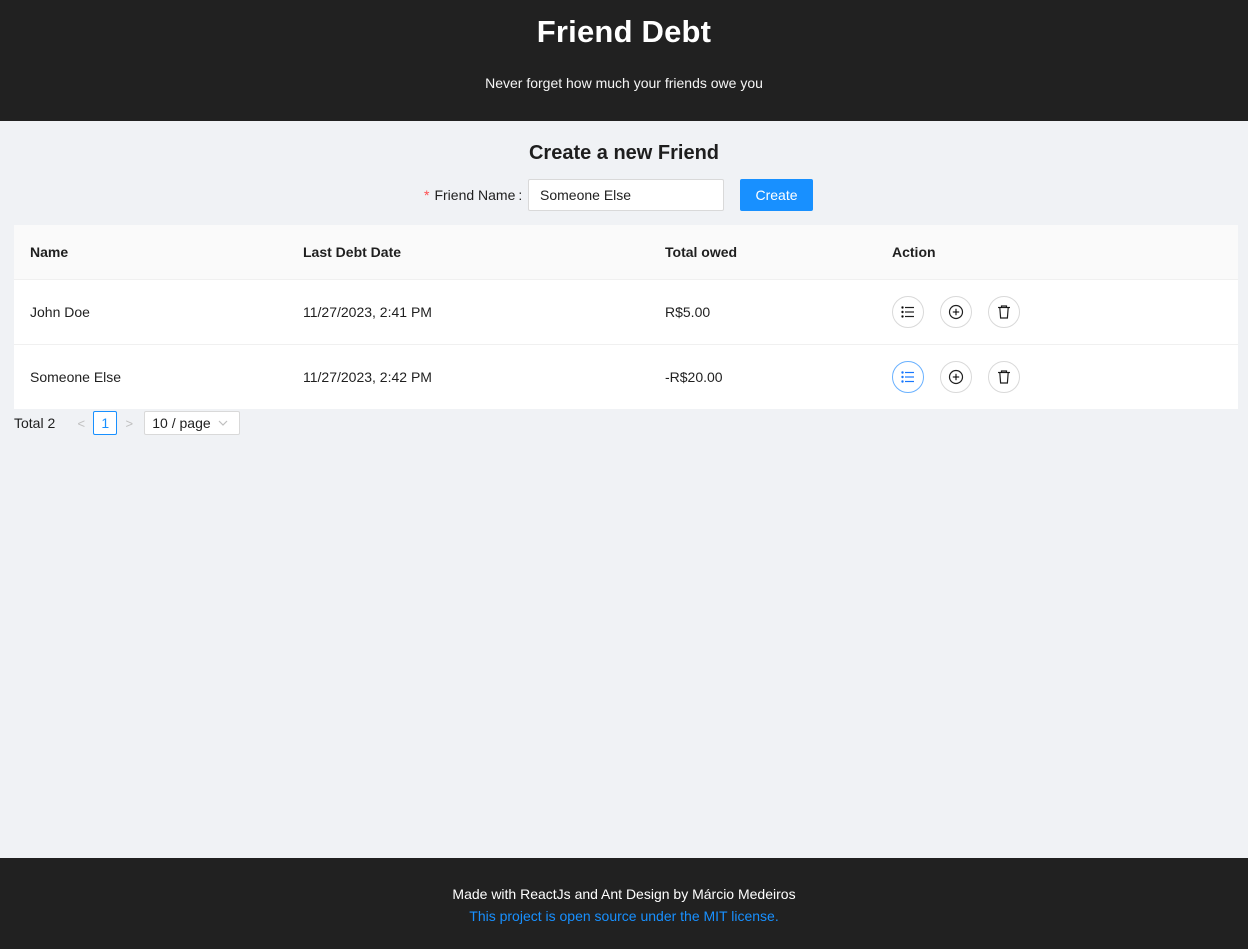 This screenshot has height=949, width=1248. Describe the element at coordinates (367, 312) in the screenshot. I see `last-debt-date-cell: 11/27/2023, 2:41 PM` at that location.